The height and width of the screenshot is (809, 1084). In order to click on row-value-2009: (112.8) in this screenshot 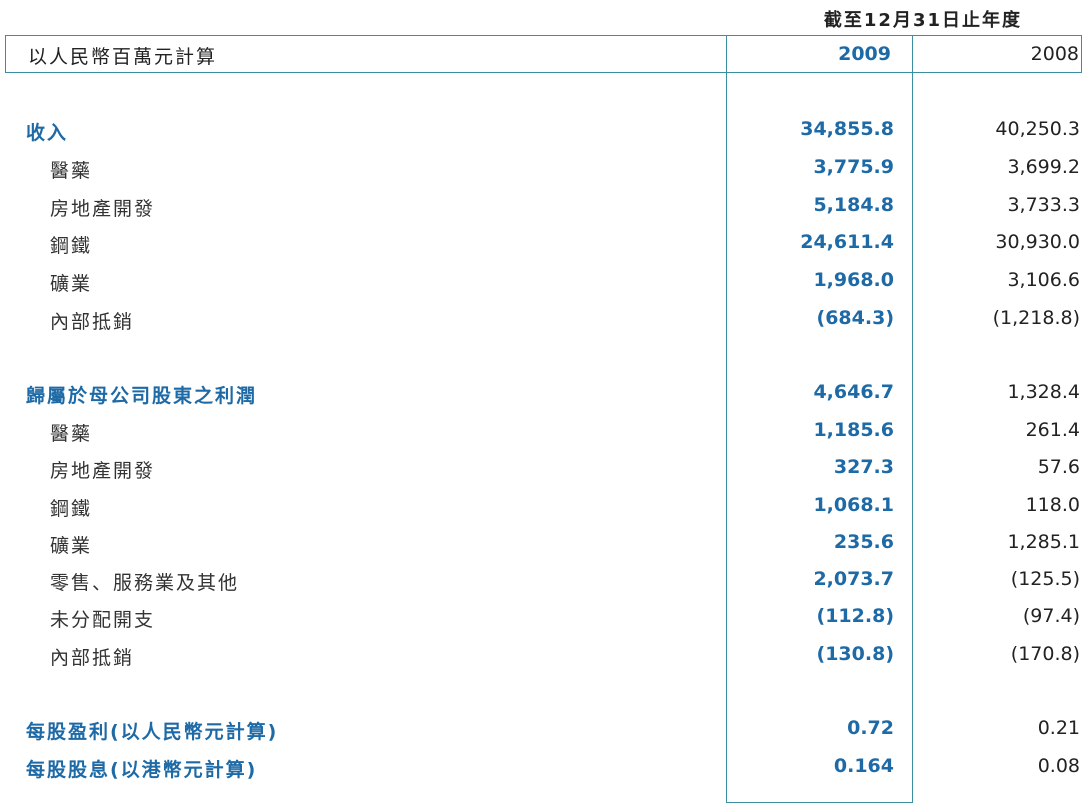, I will do `click(855, 616)`.